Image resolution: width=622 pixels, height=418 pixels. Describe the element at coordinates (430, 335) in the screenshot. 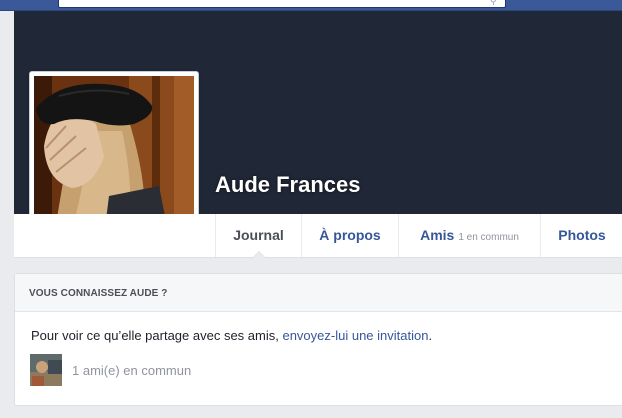

I see `card-message-end: .` at that location.